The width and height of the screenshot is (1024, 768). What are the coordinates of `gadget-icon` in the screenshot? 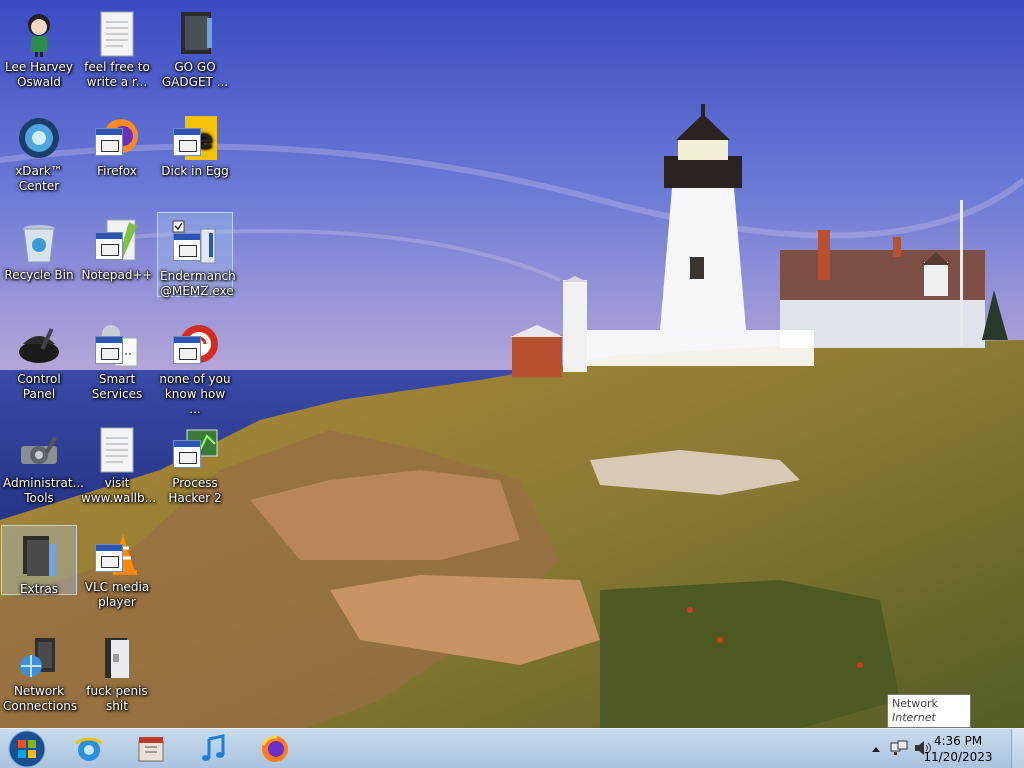 It's located at (195, 34).